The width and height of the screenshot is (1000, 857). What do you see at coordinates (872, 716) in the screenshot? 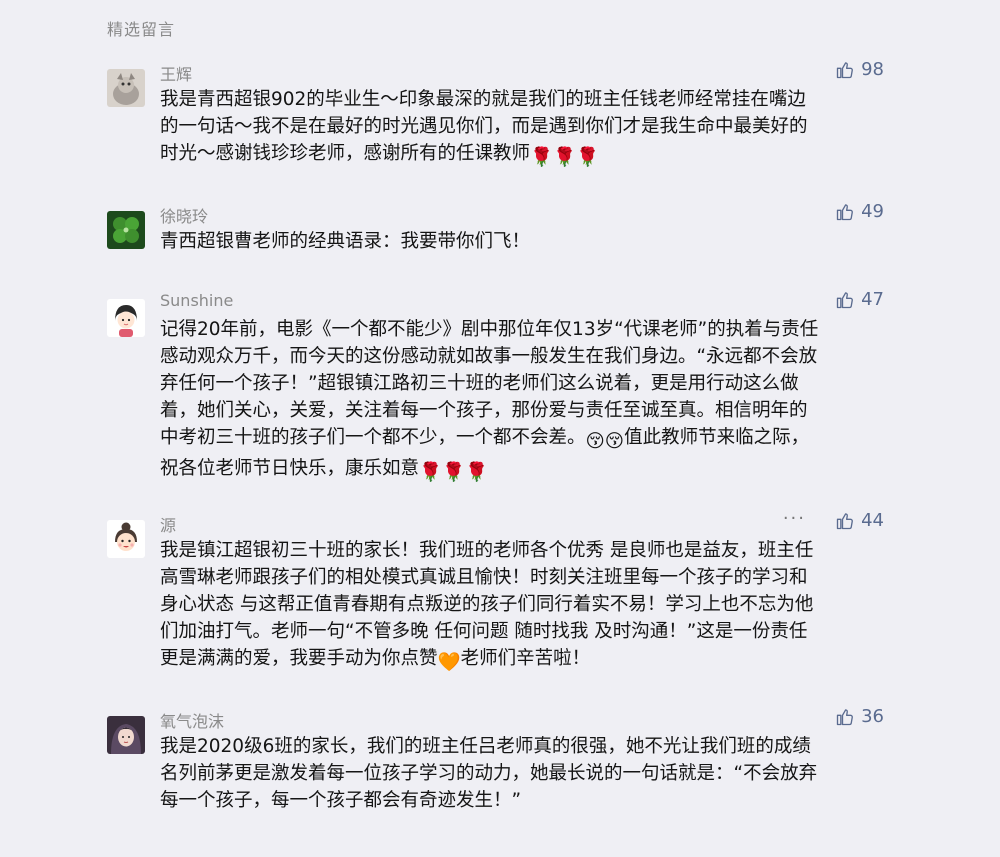
I see `like-count: 36` at bounding box center [872, 716].